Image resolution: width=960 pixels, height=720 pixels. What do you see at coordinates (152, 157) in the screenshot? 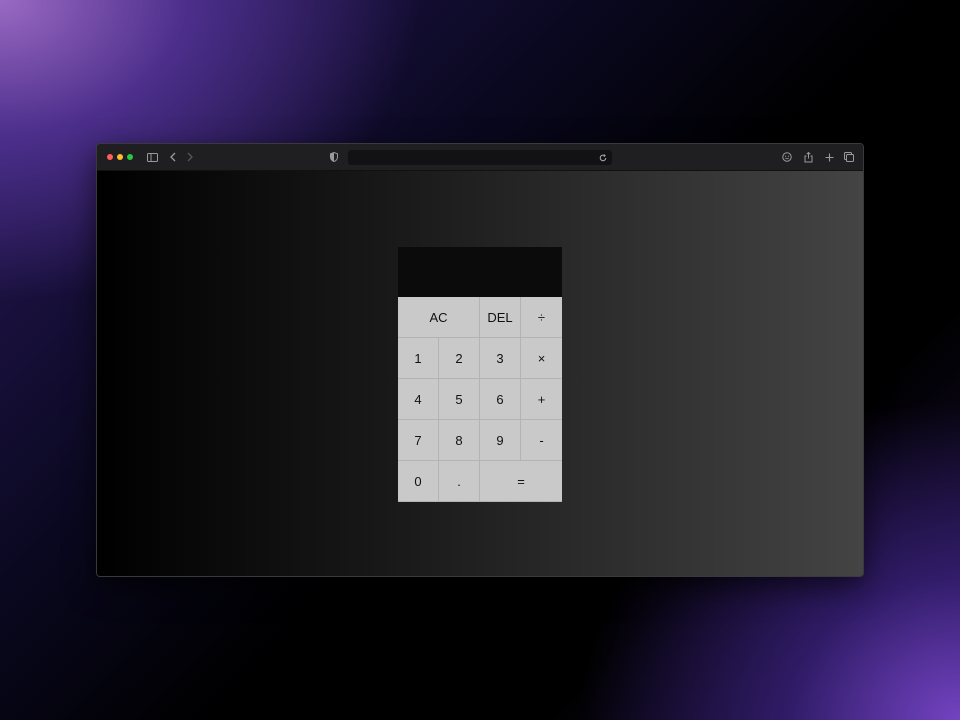
I see `sidebar-icon` at bounding box center [152, 157].